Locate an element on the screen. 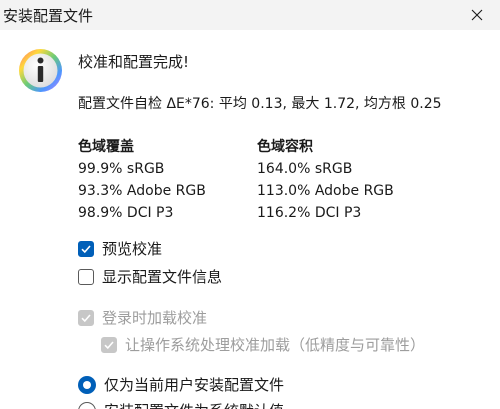 Image resolution: width=500 pixels, height=409 pixels. os-handles-loading-option: 让操作系统处理校准加载（低精度与可靠性） is located at coordinates (263, 344).